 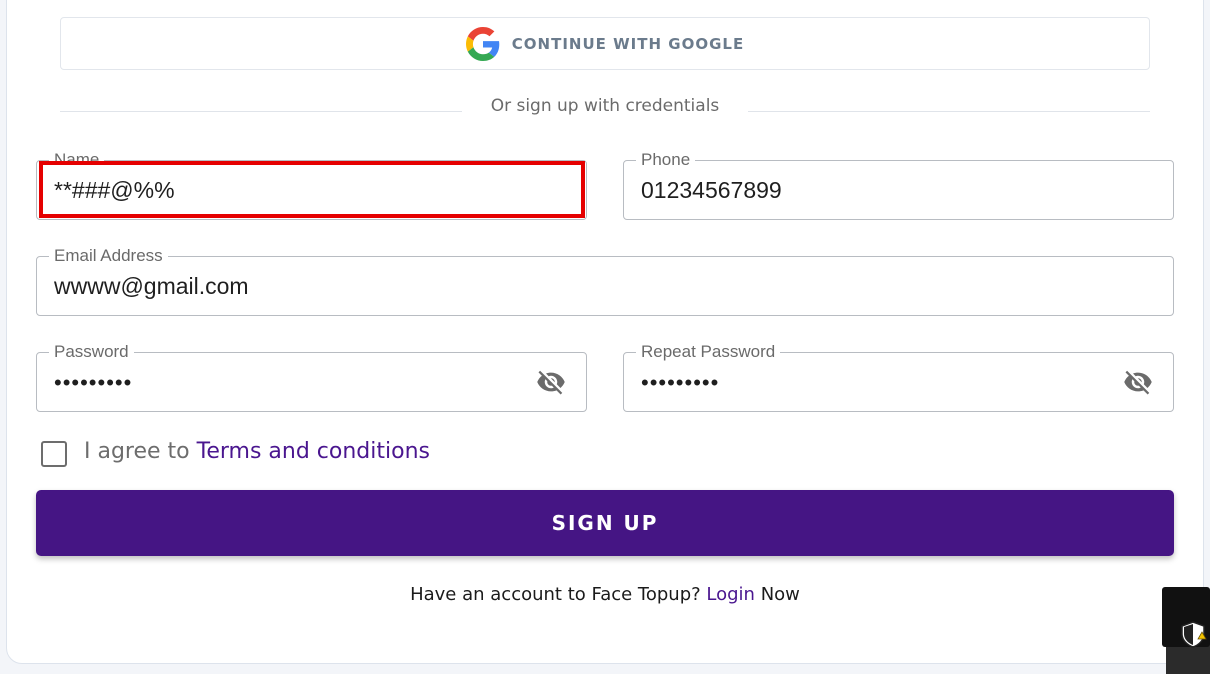 What do you see at coordinates (898, 185) in the screenshot?
I see `phone-field: Phone 01234567899` at bounding box center [898, 185].